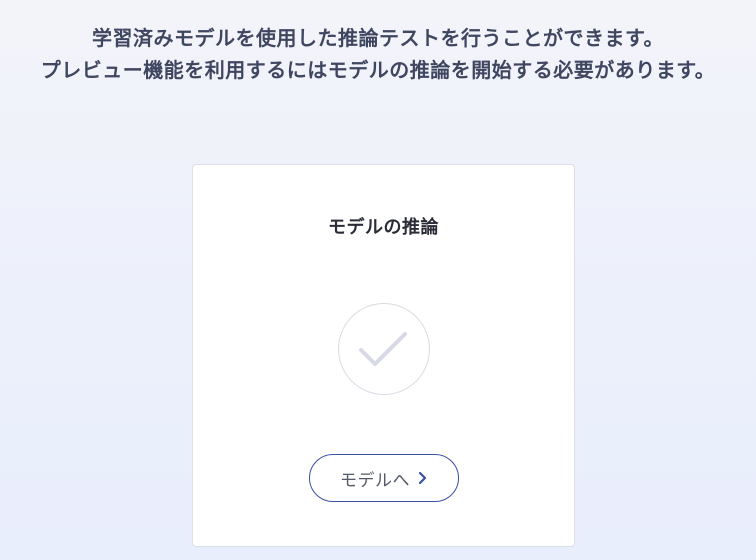 This screenshot has height=560, width=756. I want to click on chevron-right-icon, so click(423, 478).